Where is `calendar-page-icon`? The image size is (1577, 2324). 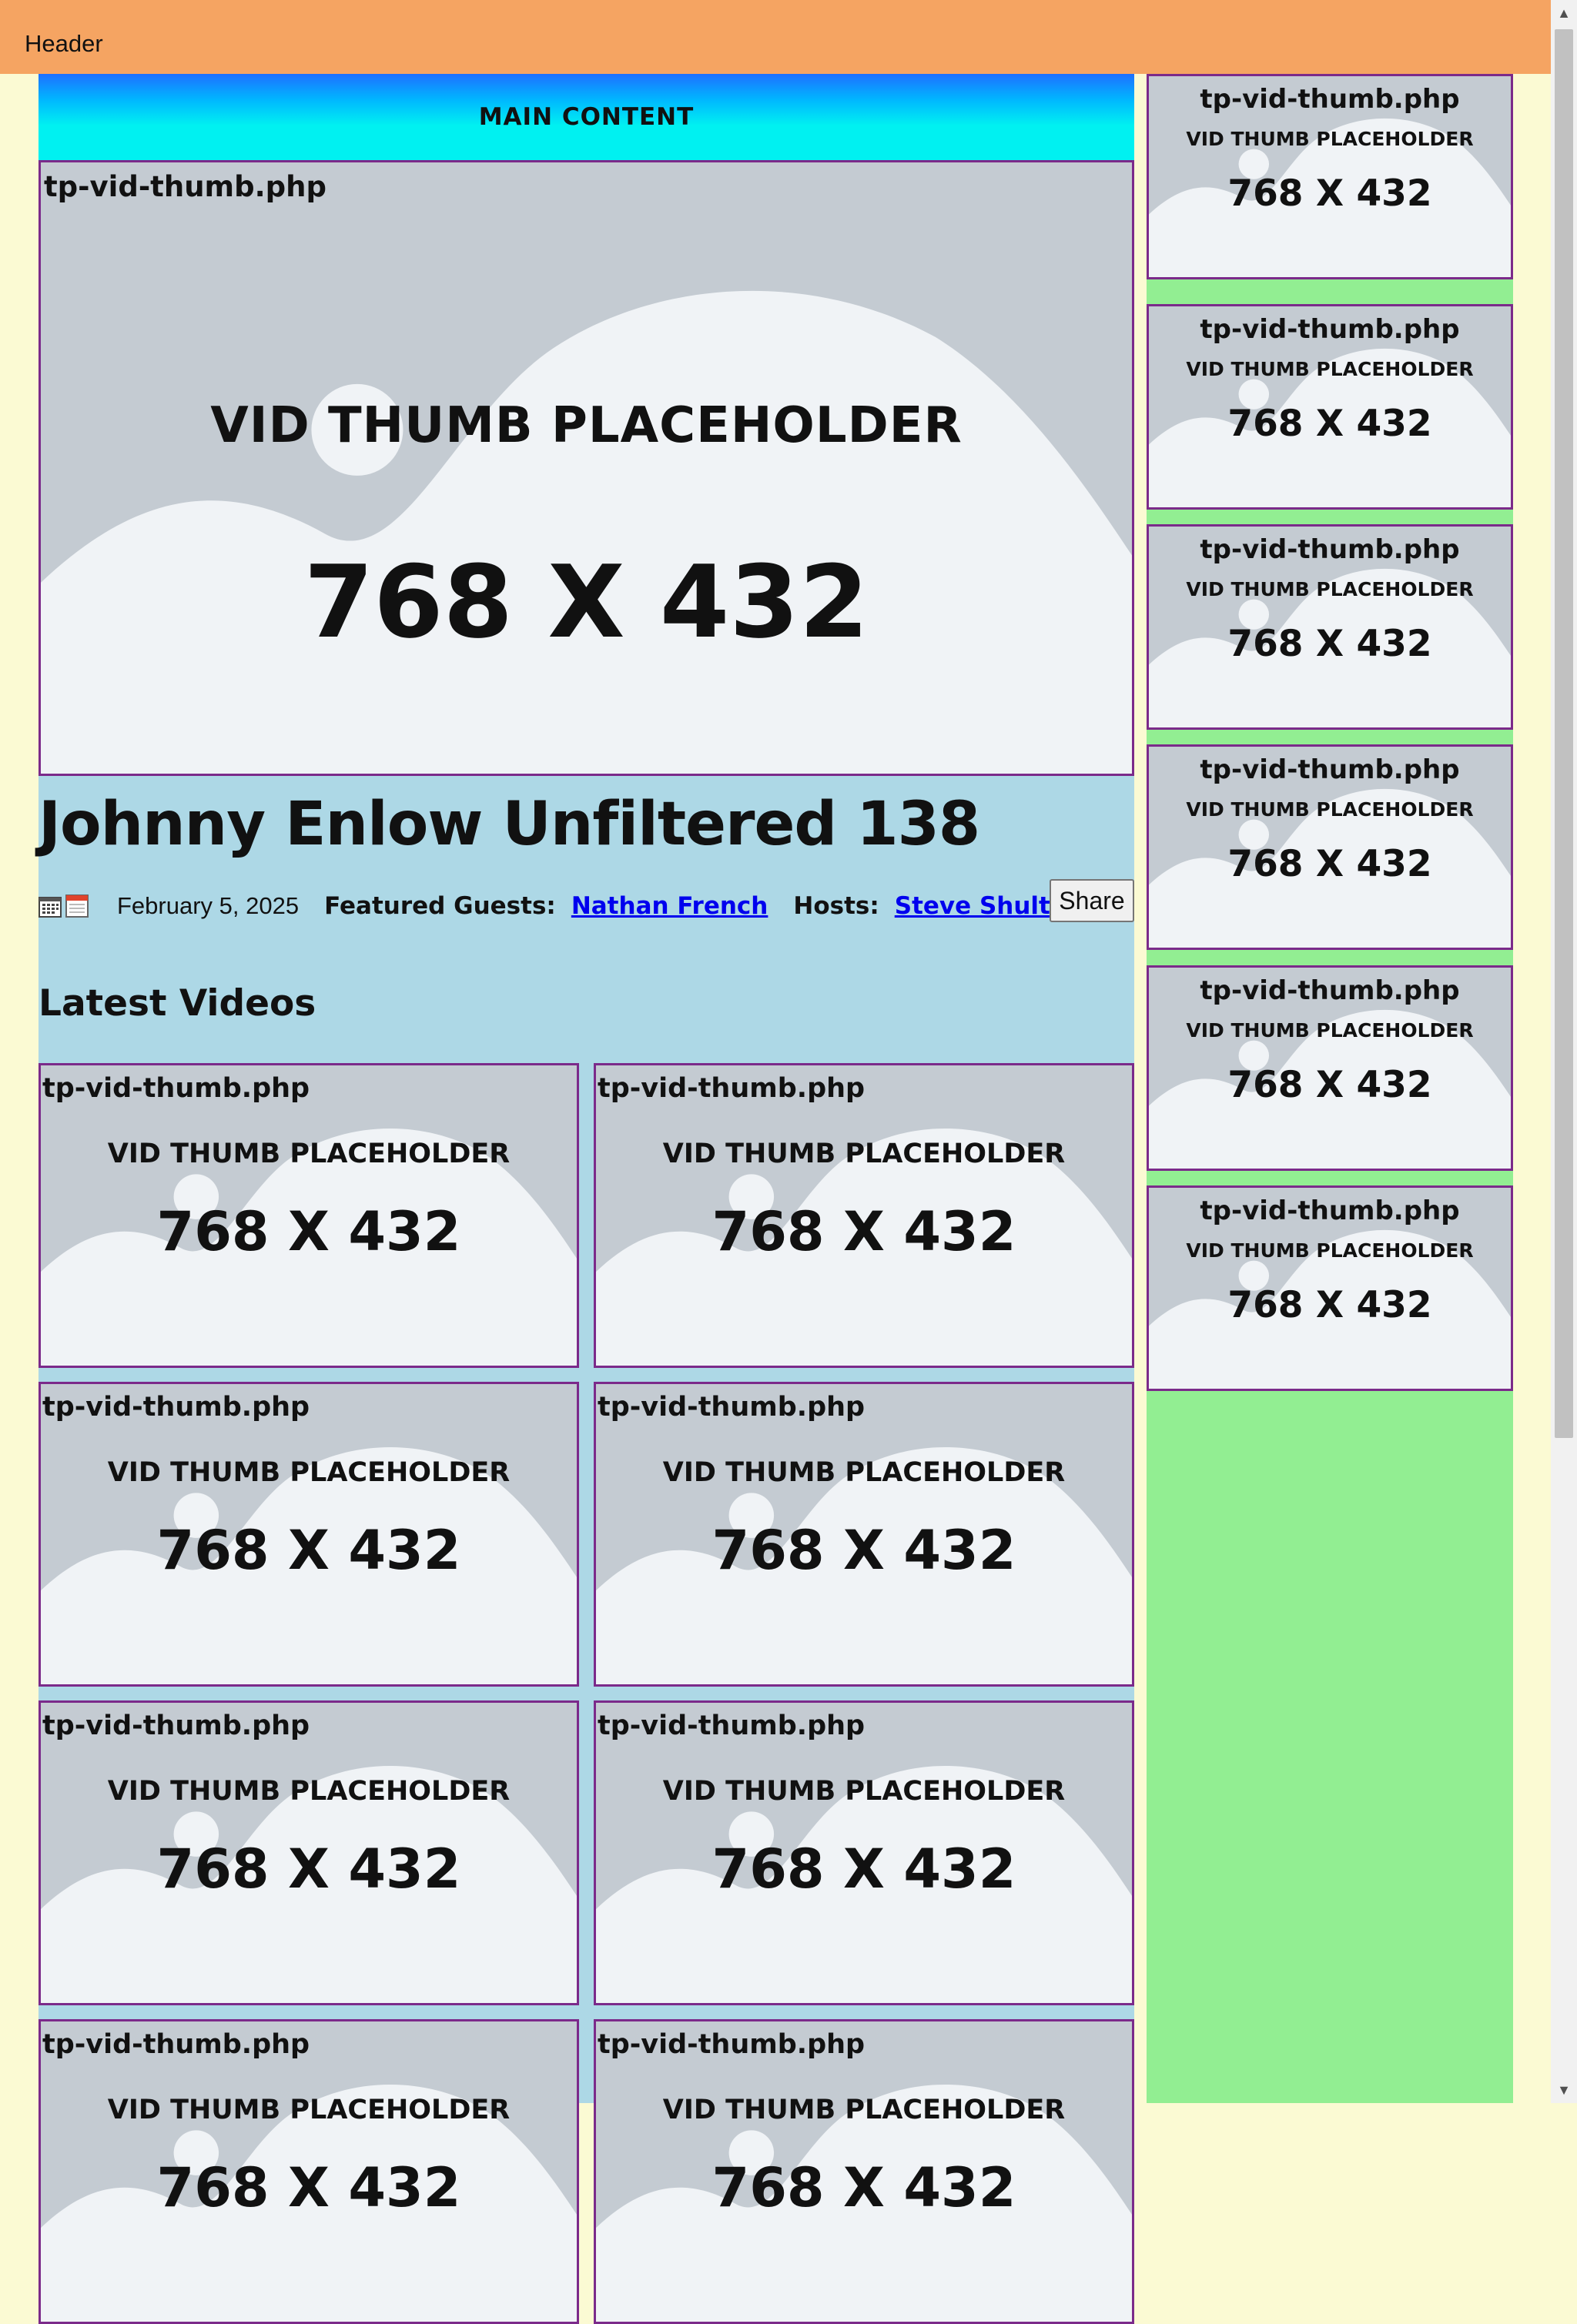 calendar-page-icon is located at coordinates (77, 906).